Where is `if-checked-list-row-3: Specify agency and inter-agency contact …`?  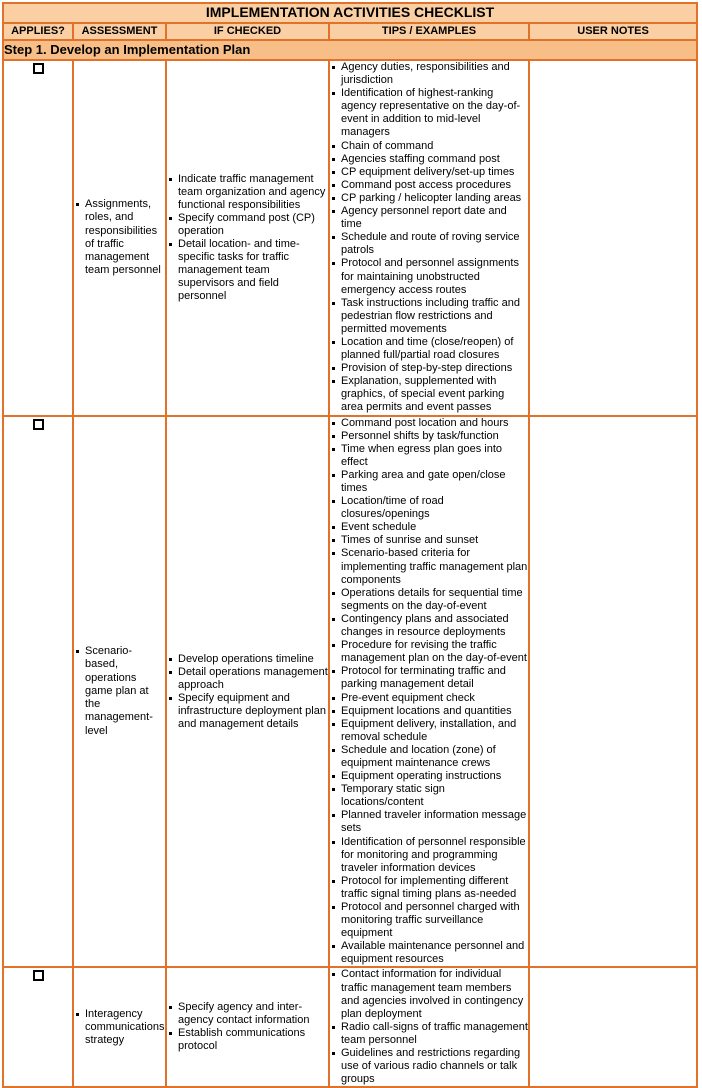
if-checked-list-row-3: Specify agency and inter-agency contact … is located at coordinates (247, 1027).